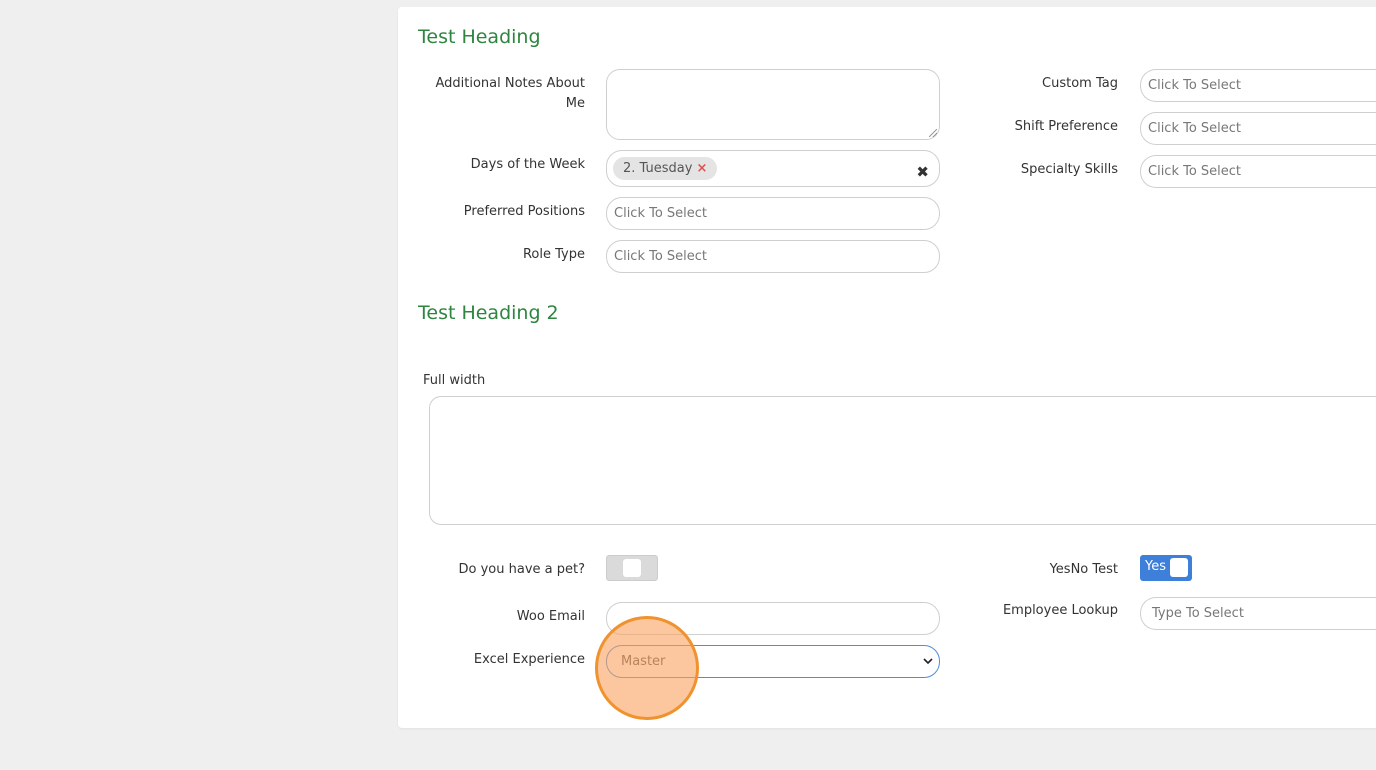 This screenshot has height=770, width=1376. I want to click on custom-tag-label: Custom Tag, so click(1080, 83).